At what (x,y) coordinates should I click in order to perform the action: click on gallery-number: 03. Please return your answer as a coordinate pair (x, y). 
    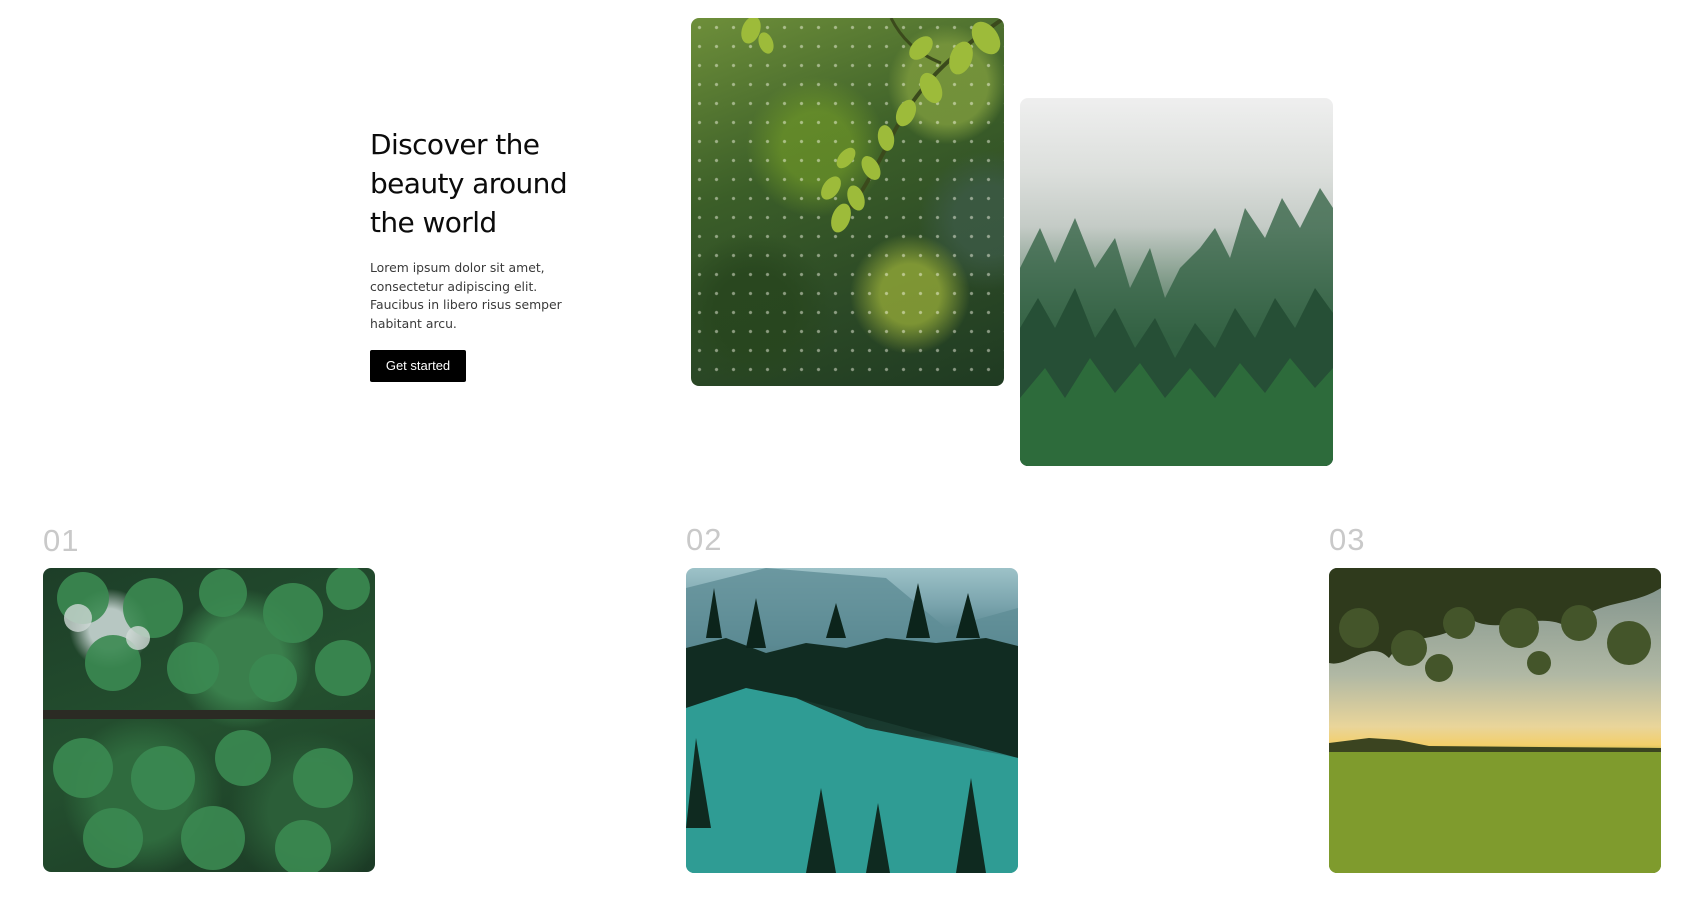
    Looking at the image, I should click on (1347, 539).